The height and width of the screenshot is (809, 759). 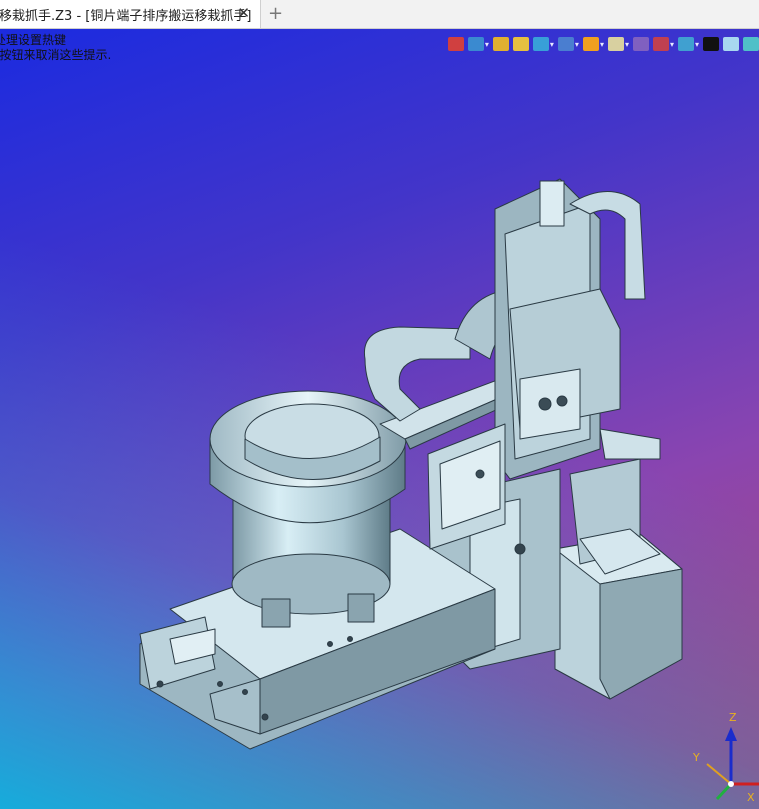 I want to click on palette-button, so click(x=731, y=44).